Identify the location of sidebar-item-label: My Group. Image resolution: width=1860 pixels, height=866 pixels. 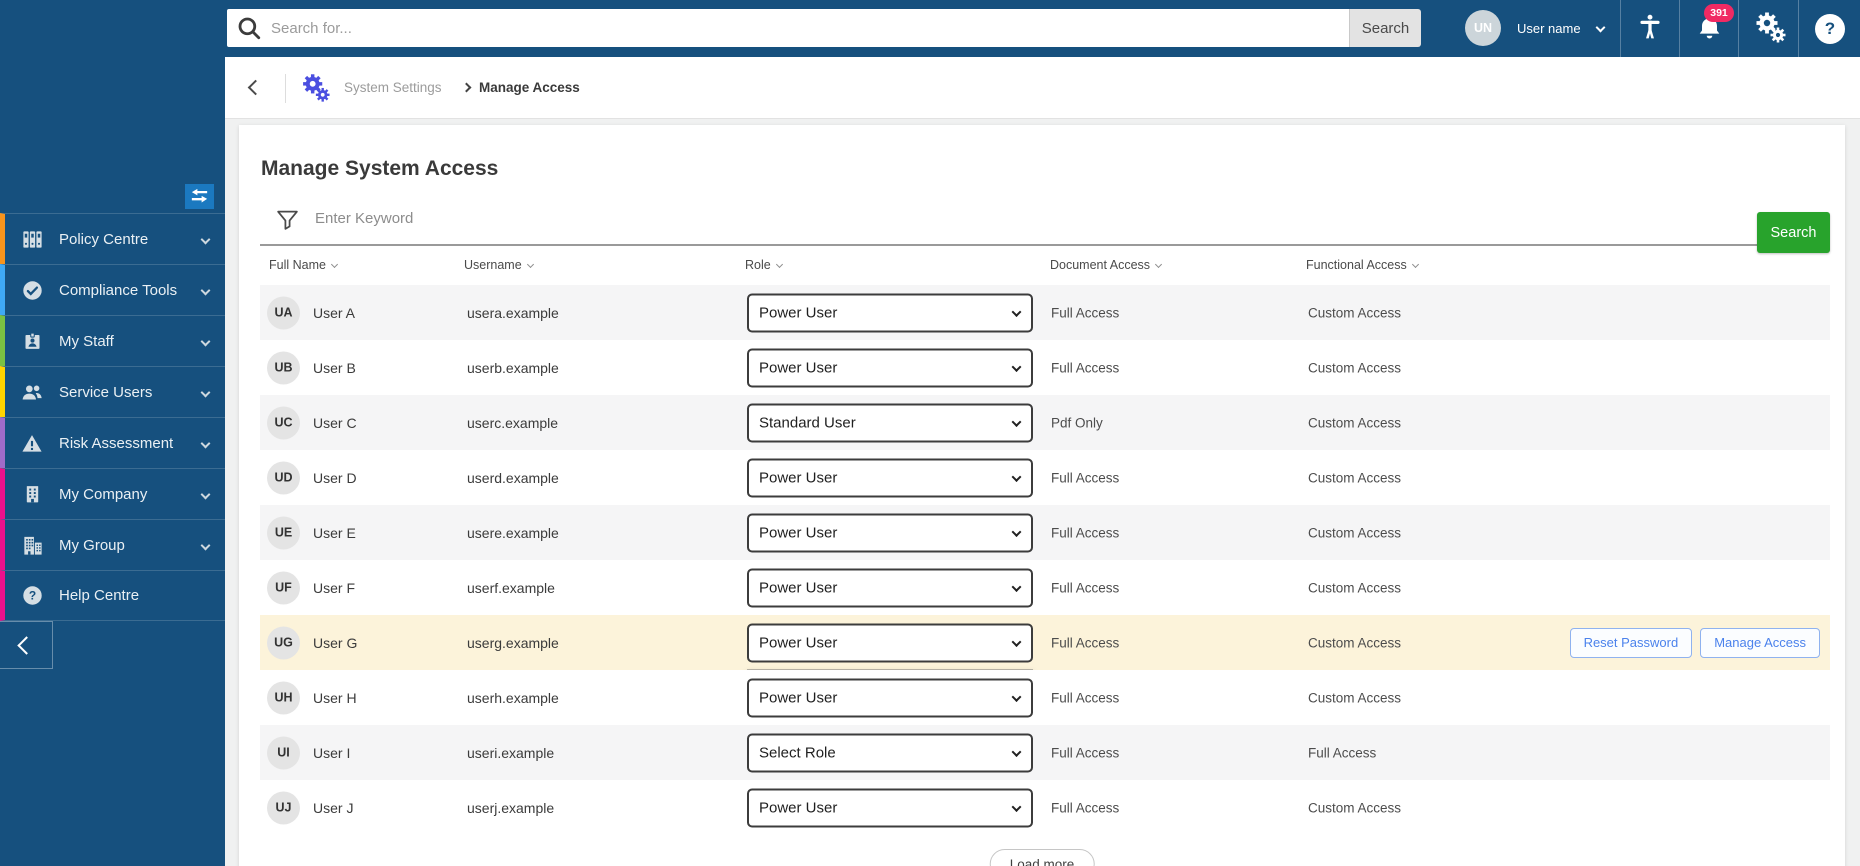
(92, 545).